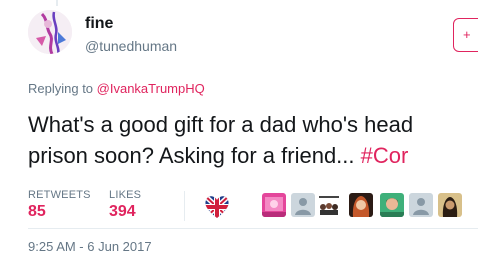  I want to click on timestamp-divider, so click(253, 228).